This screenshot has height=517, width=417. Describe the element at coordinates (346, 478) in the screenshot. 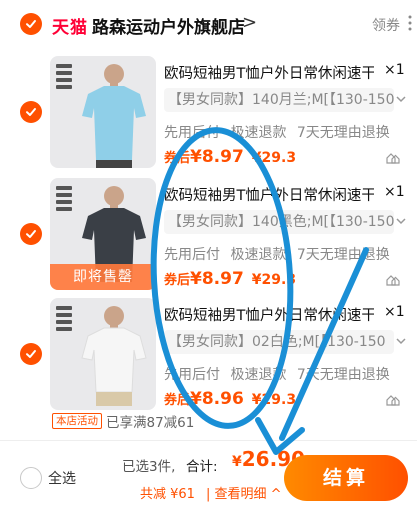

I see `checkout-button: 结算` at that location.